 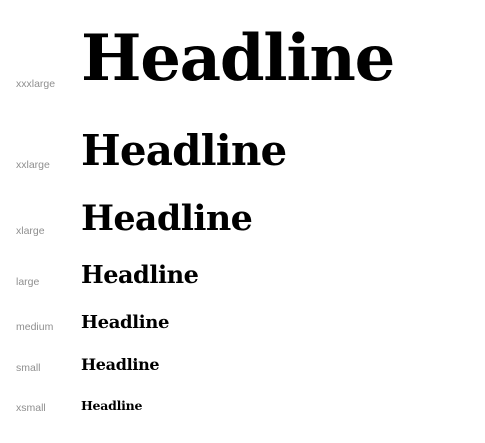 I want to click on headline-sample-xlarge: Headline, so click(x=167, y=218).